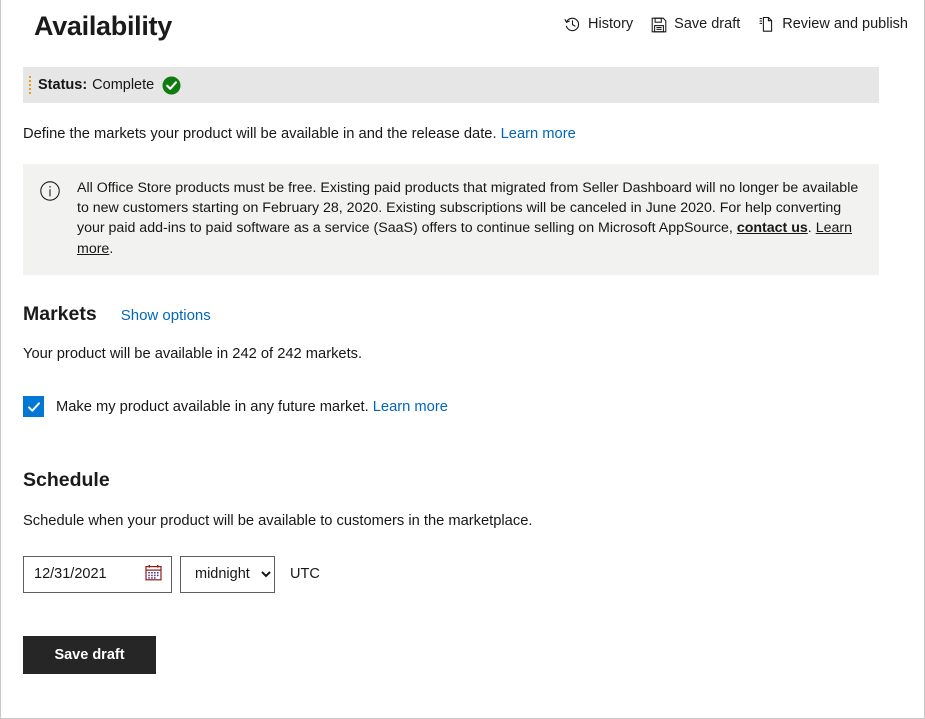  I want to click on review-publish-button: Review and publish, so click(833, 24).